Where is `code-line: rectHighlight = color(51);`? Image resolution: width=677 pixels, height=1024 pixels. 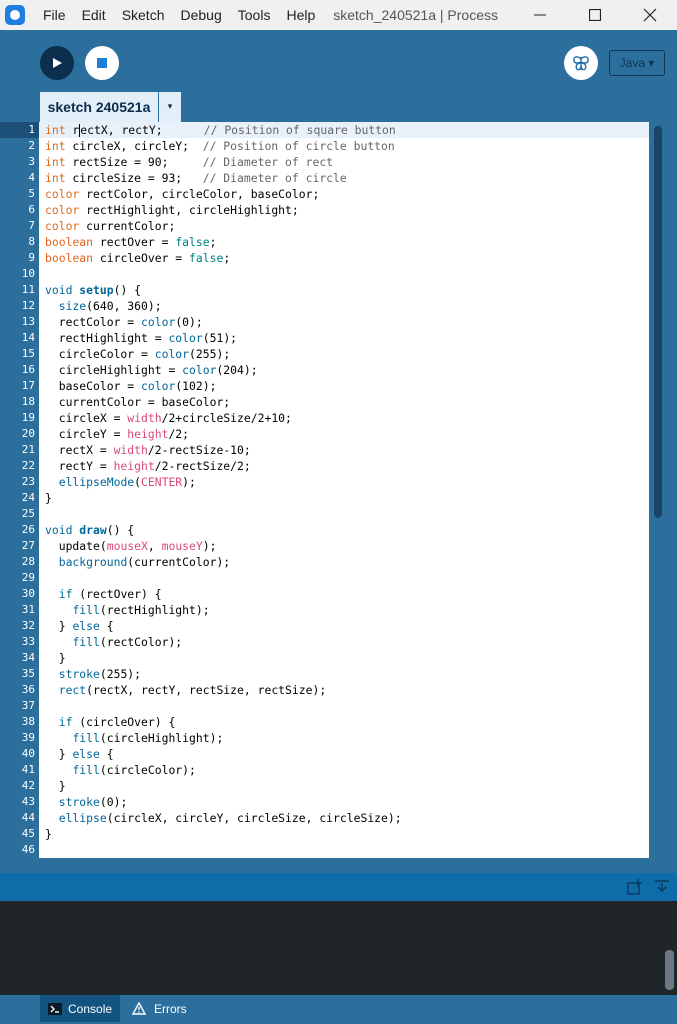 code-line: rectHighlight = color(51); is located at coordinates (344, 338).